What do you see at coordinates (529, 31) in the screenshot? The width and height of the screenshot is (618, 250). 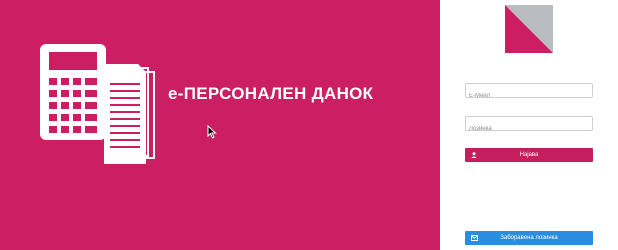 I see `diagonal-square-logo-icon` at bounding box center [529, 31].